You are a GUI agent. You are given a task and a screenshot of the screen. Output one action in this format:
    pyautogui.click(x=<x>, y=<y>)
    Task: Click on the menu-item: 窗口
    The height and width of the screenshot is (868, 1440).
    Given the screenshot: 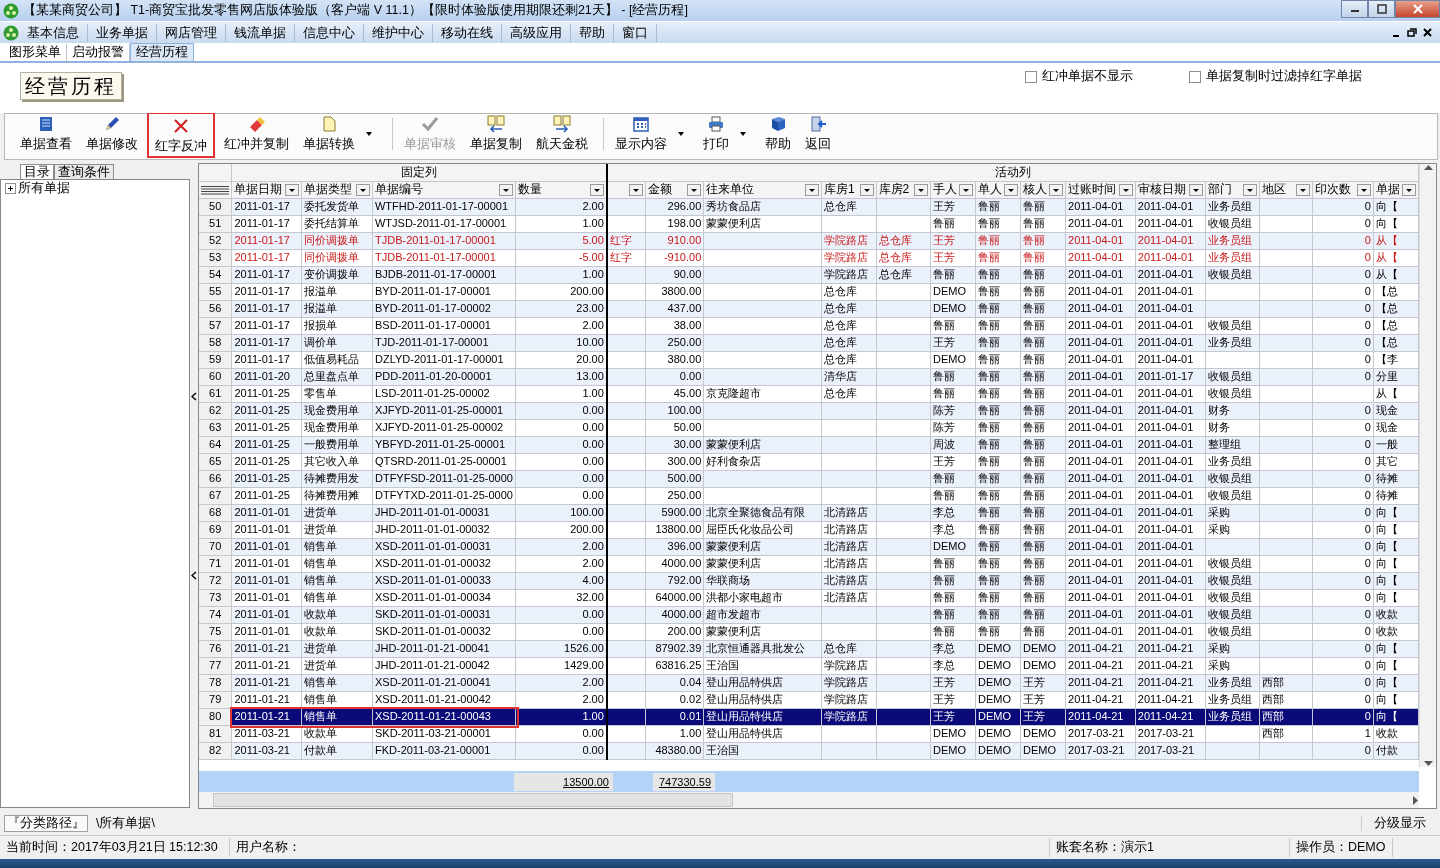 What is the action you would take?
    pyautogui.click(x=635, y=32)
    